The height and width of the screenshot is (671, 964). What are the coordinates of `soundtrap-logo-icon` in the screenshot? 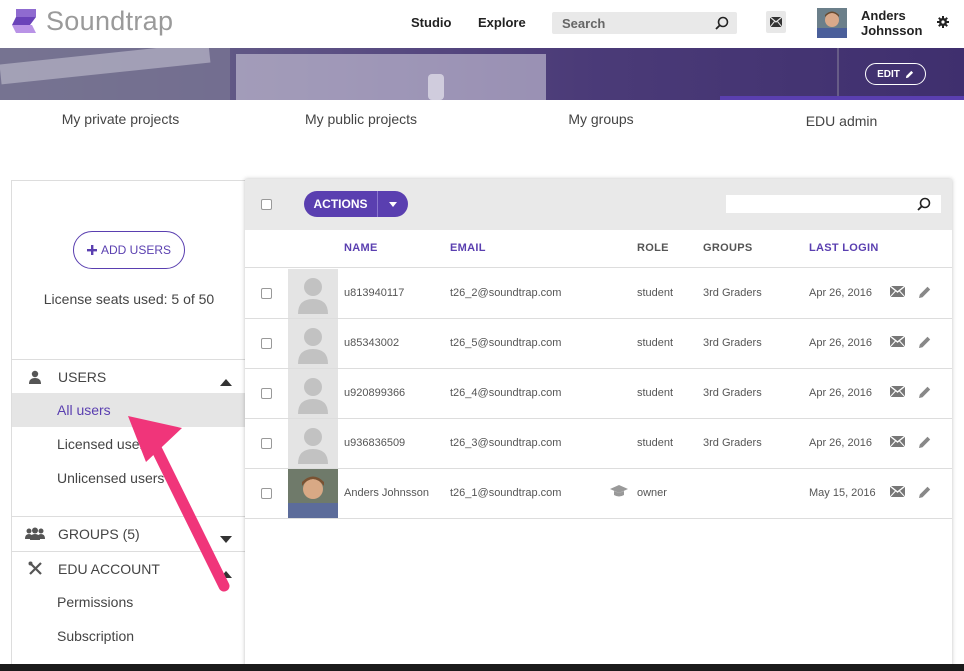 It's located at (26, 22).